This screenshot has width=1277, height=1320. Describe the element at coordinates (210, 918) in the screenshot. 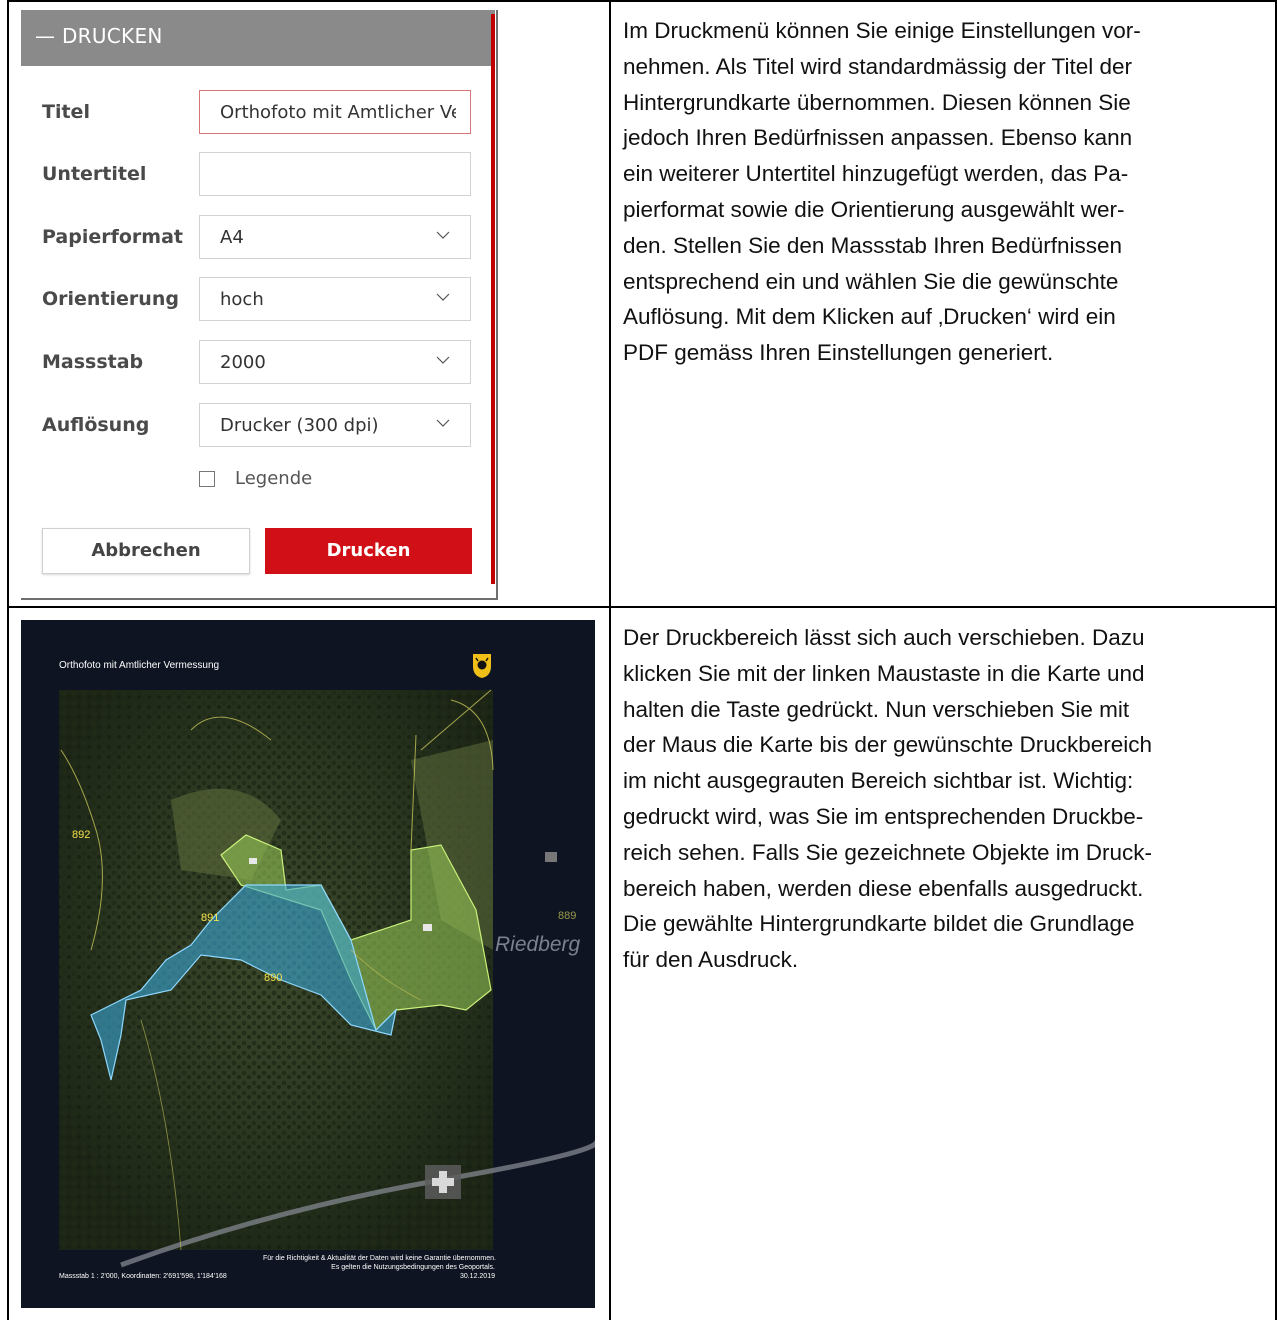

I see `parcel-number-label: 891` at that location.